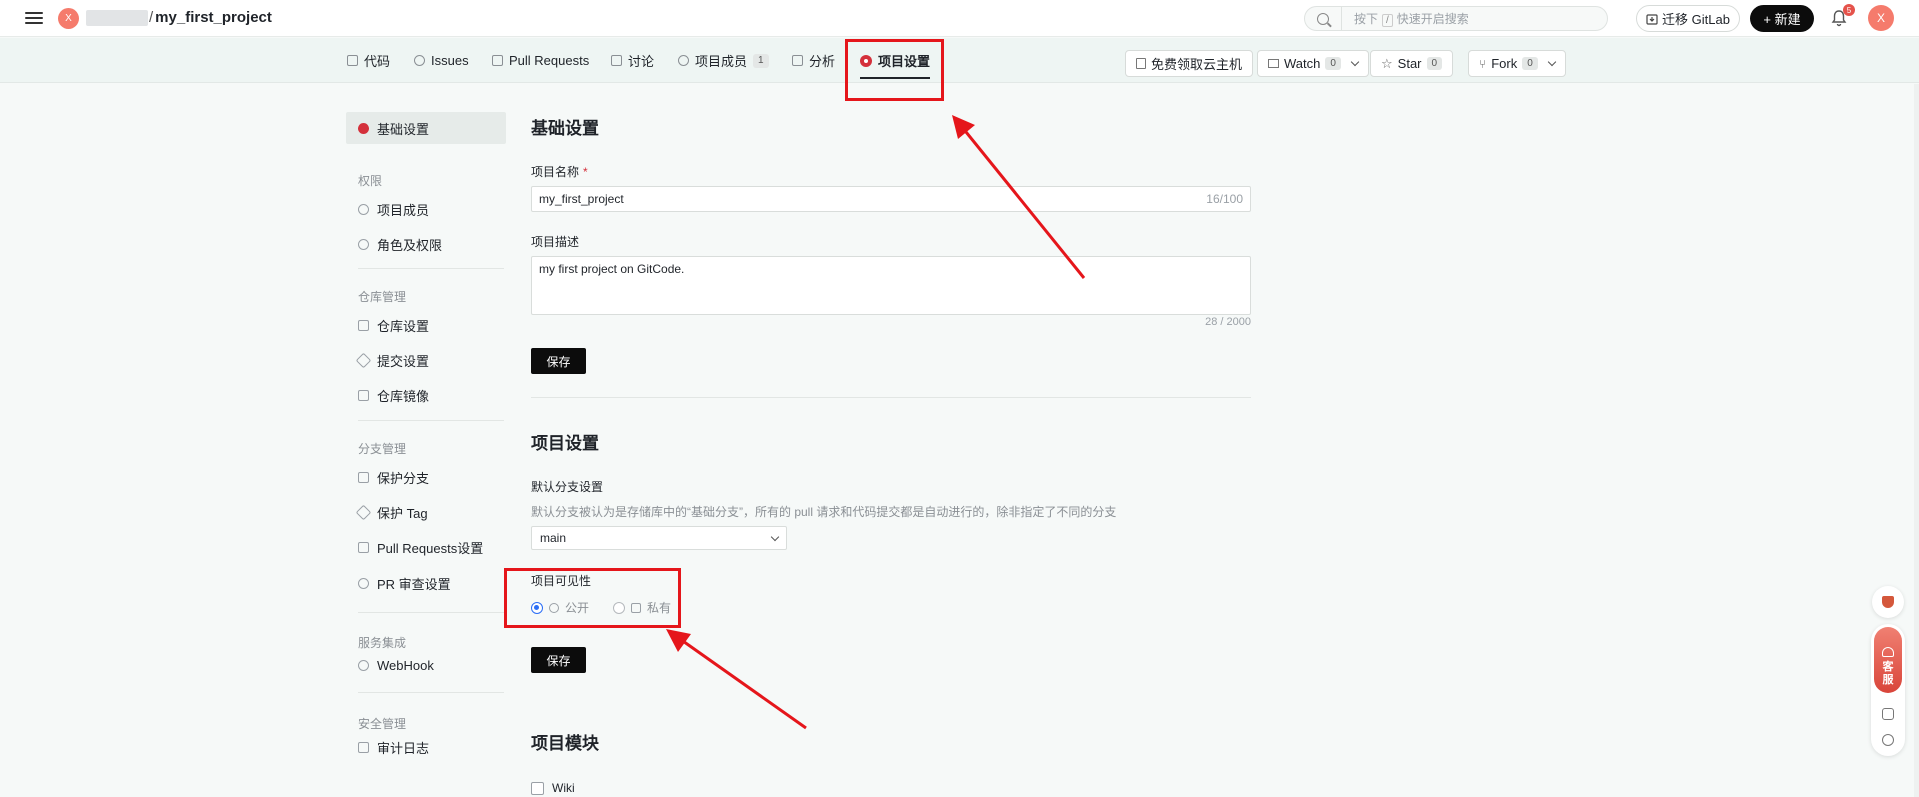  What do you see at coordinates (1888, 714) in the screenshot?
I see `feedback-icon` at bounding box center [1888, 714].